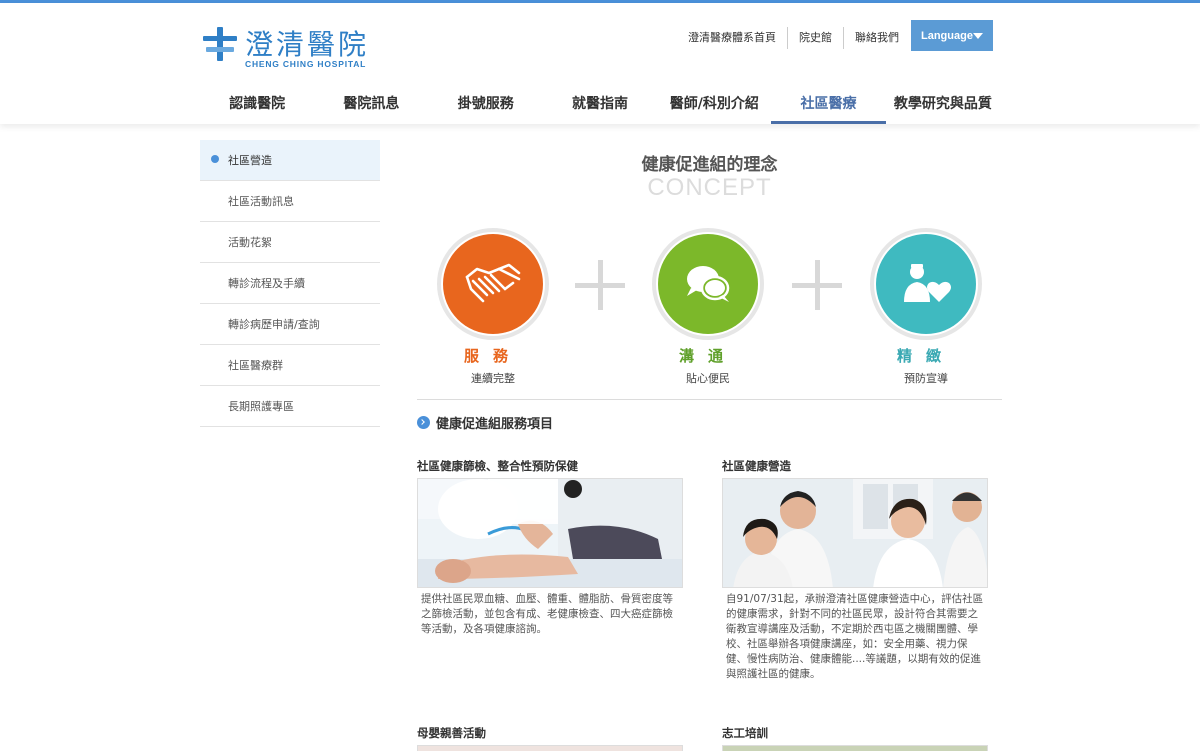 Image resolution: width=1200 pixels, height=751 pixels. Describe the element at coordinates (492, 356) in the screenshot. I see `concept-label-service: 服務` at that location.